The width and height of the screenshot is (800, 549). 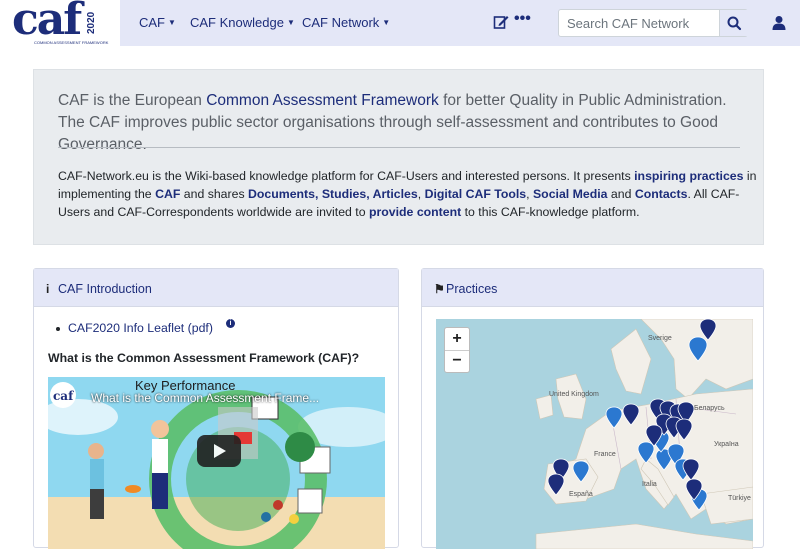 What do you see at coordinates (439, 289) in the screenshot?
I see `flag-icon: ⚑` at bounding box center [439, 289].